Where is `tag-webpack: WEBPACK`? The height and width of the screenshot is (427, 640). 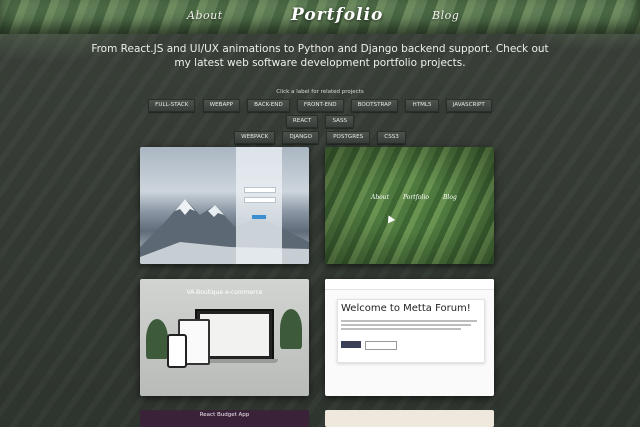 tag-webpack: WEBPACK is located at coordinates (255, 137).